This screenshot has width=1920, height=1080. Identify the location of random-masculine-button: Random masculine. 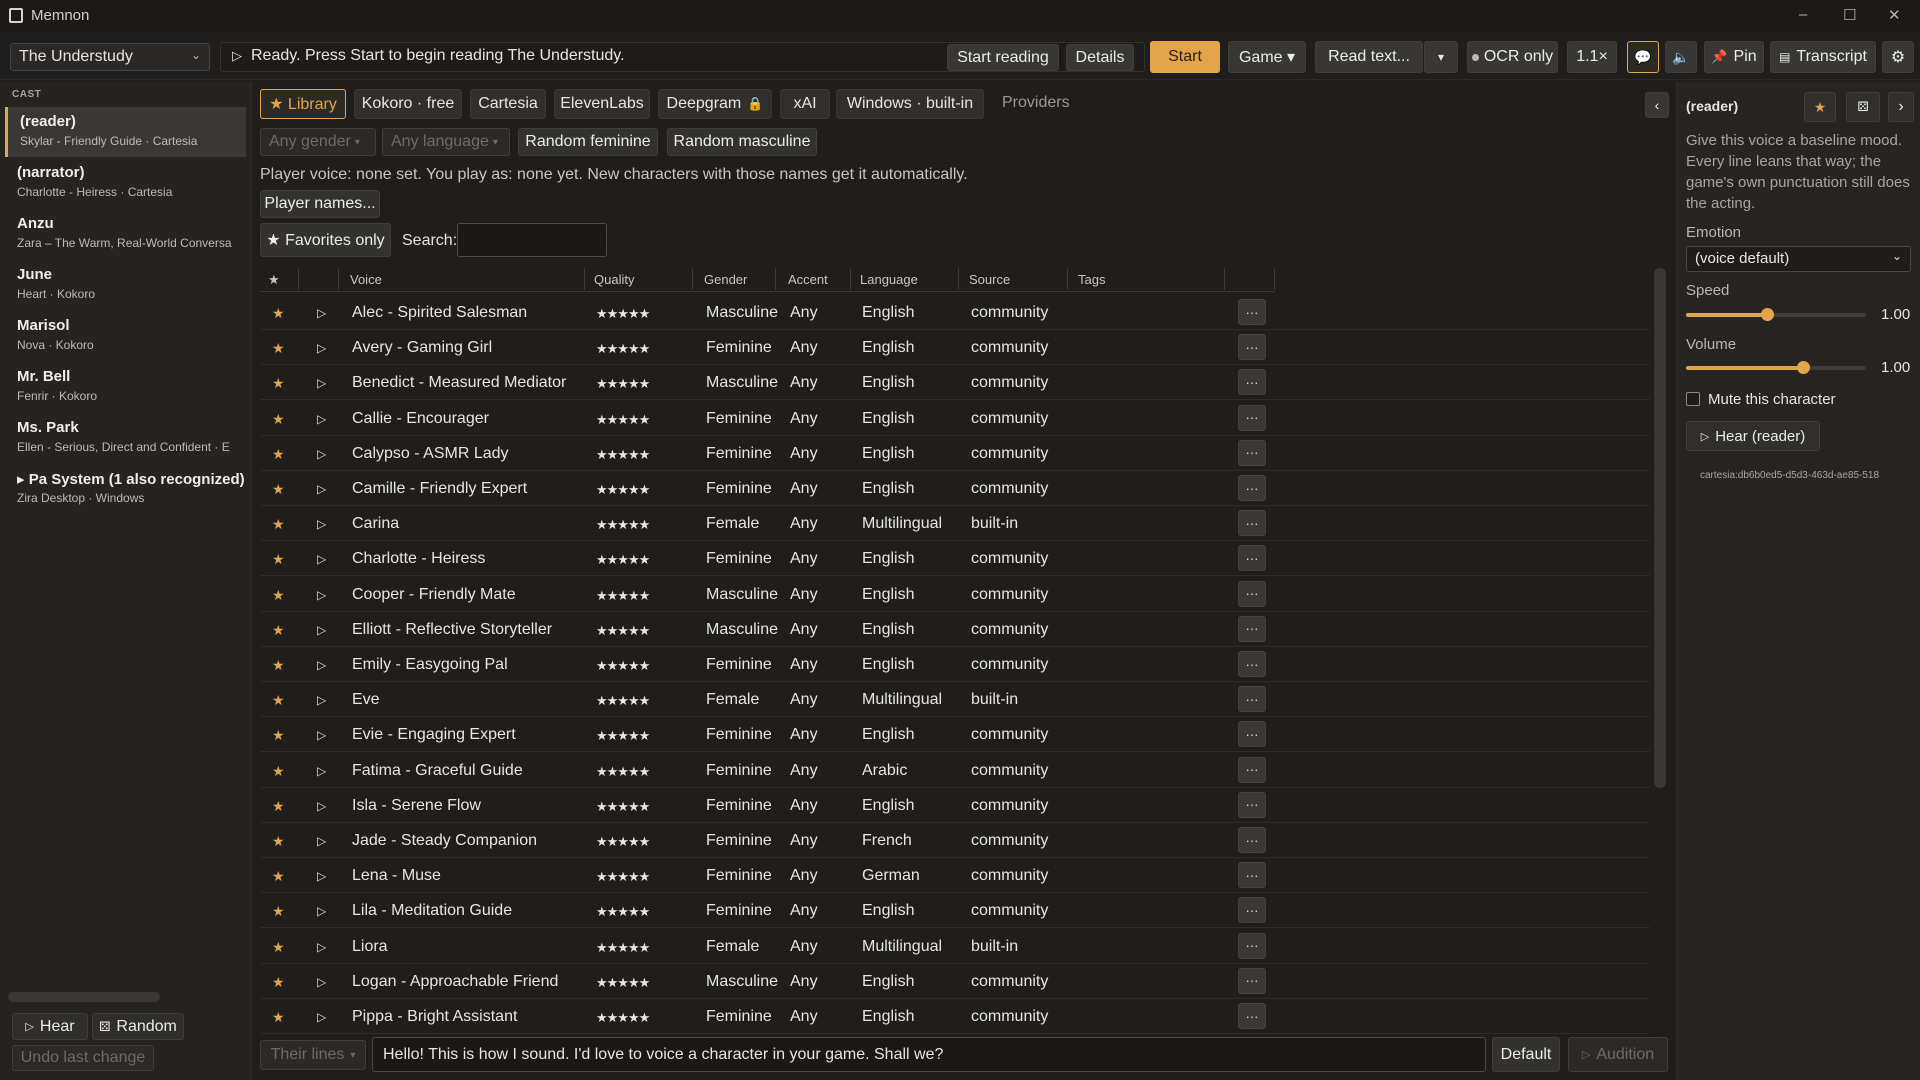
(742, 142).